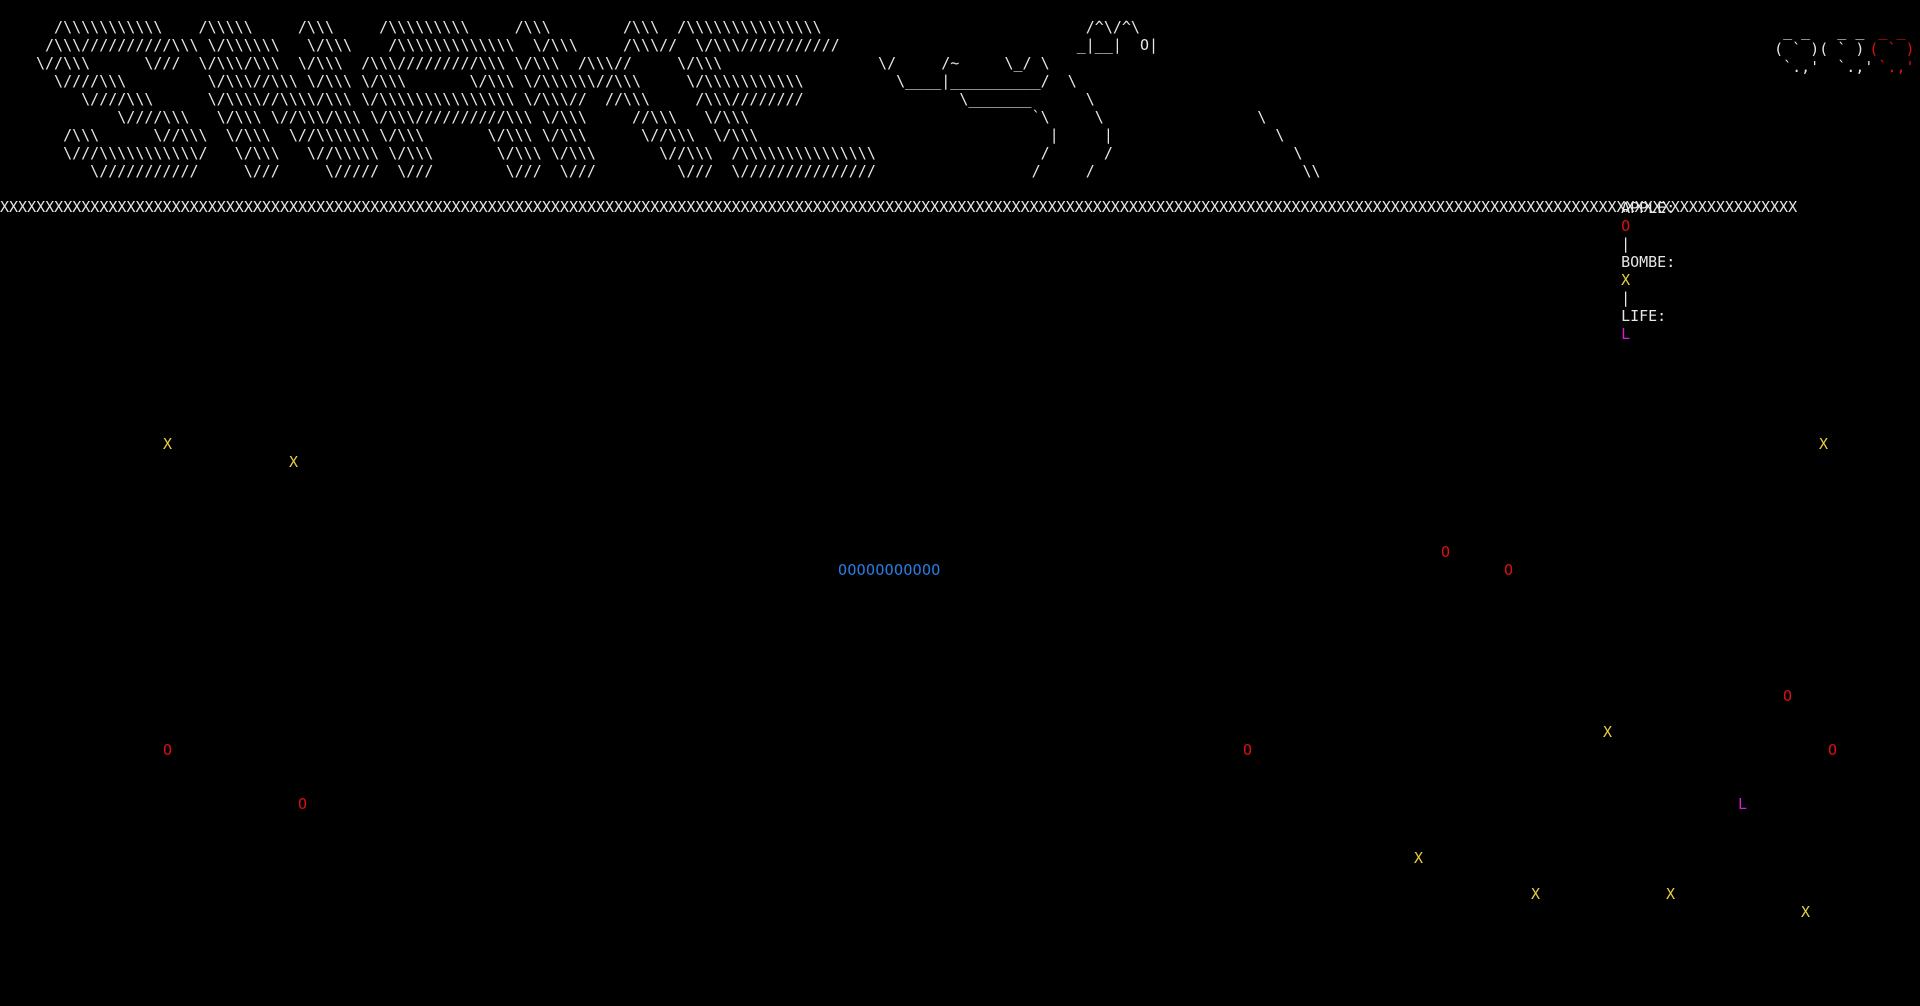  Describe the element at coordinates (1743, 804) in the screenshot. I see `life-item: L` at that location.